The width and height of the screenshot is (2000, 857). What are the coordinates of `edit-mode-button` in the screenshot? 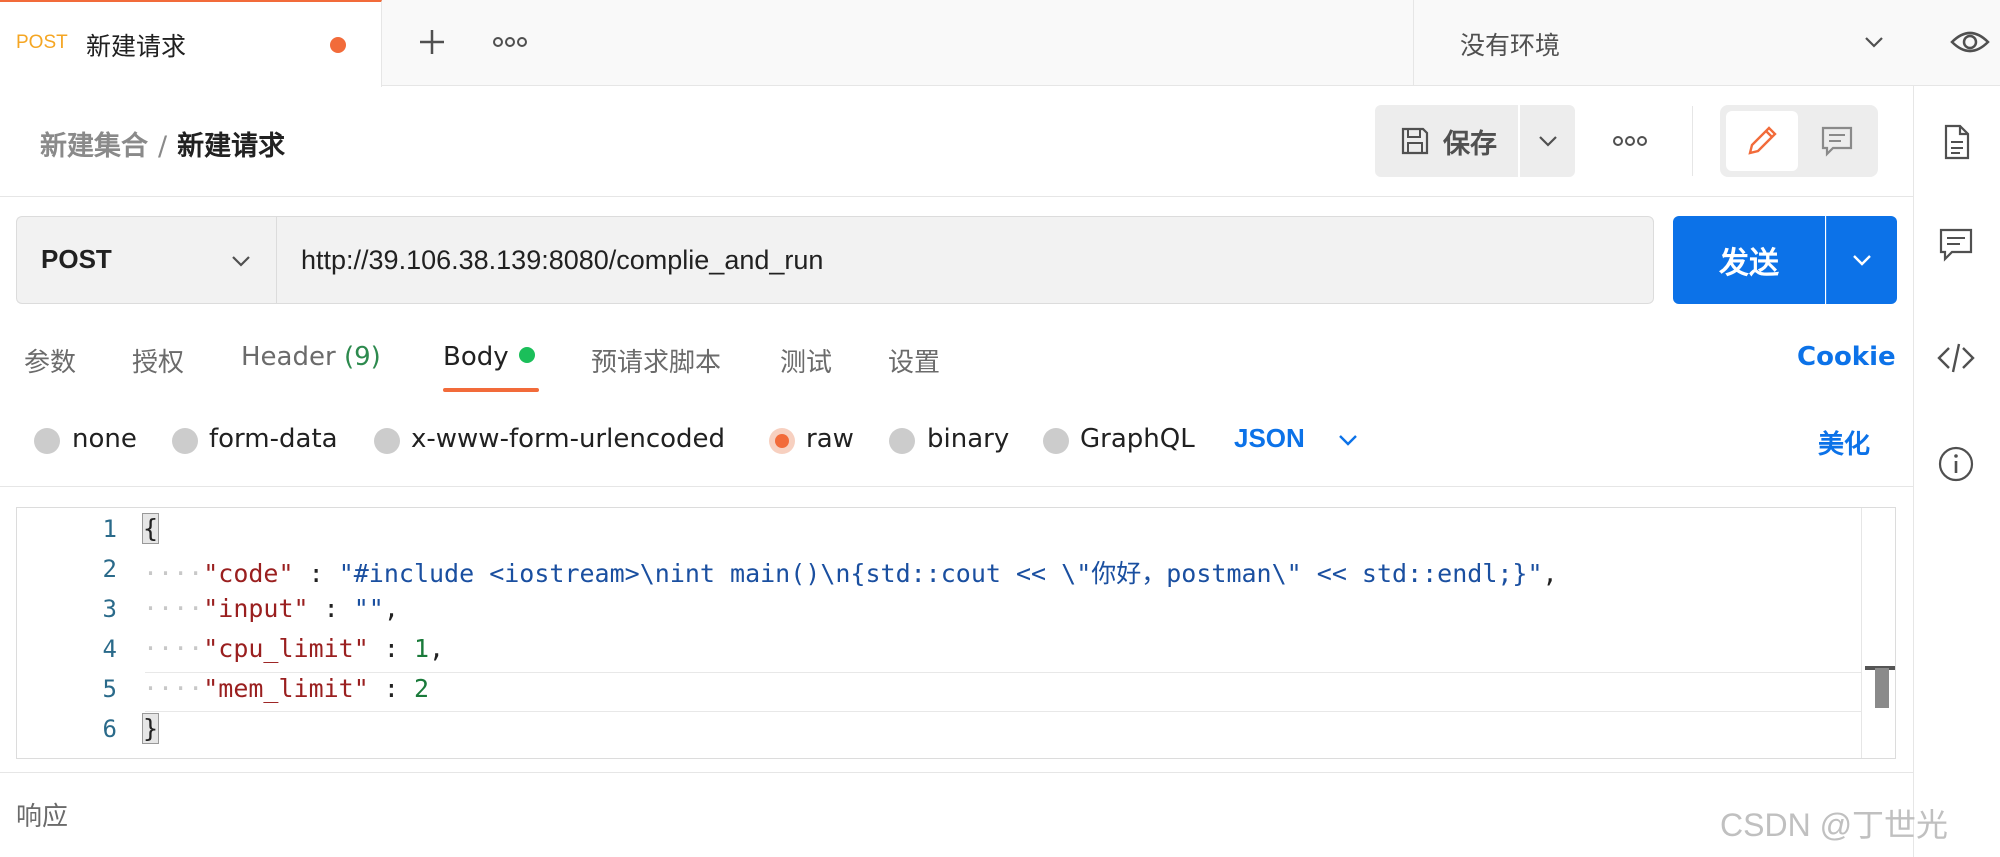 It's located at (1762, 141).